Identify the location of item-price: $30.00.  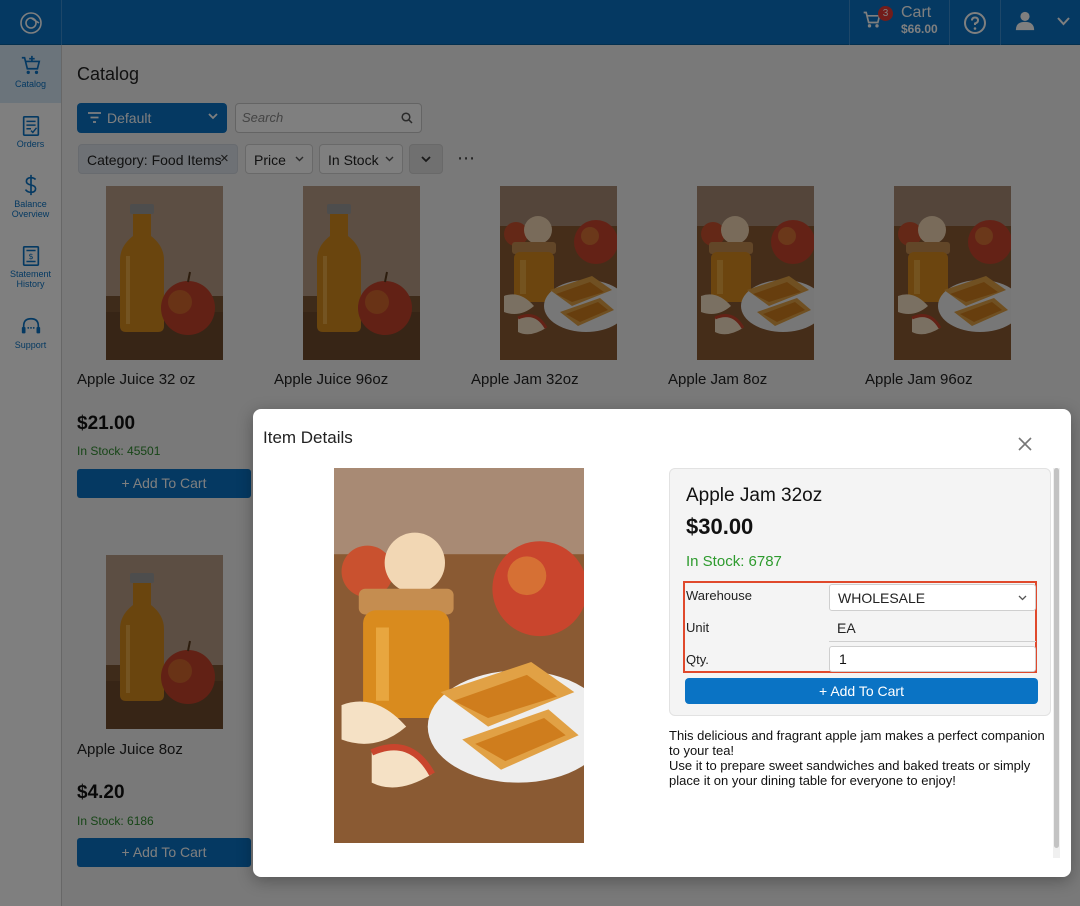
(720, 526).